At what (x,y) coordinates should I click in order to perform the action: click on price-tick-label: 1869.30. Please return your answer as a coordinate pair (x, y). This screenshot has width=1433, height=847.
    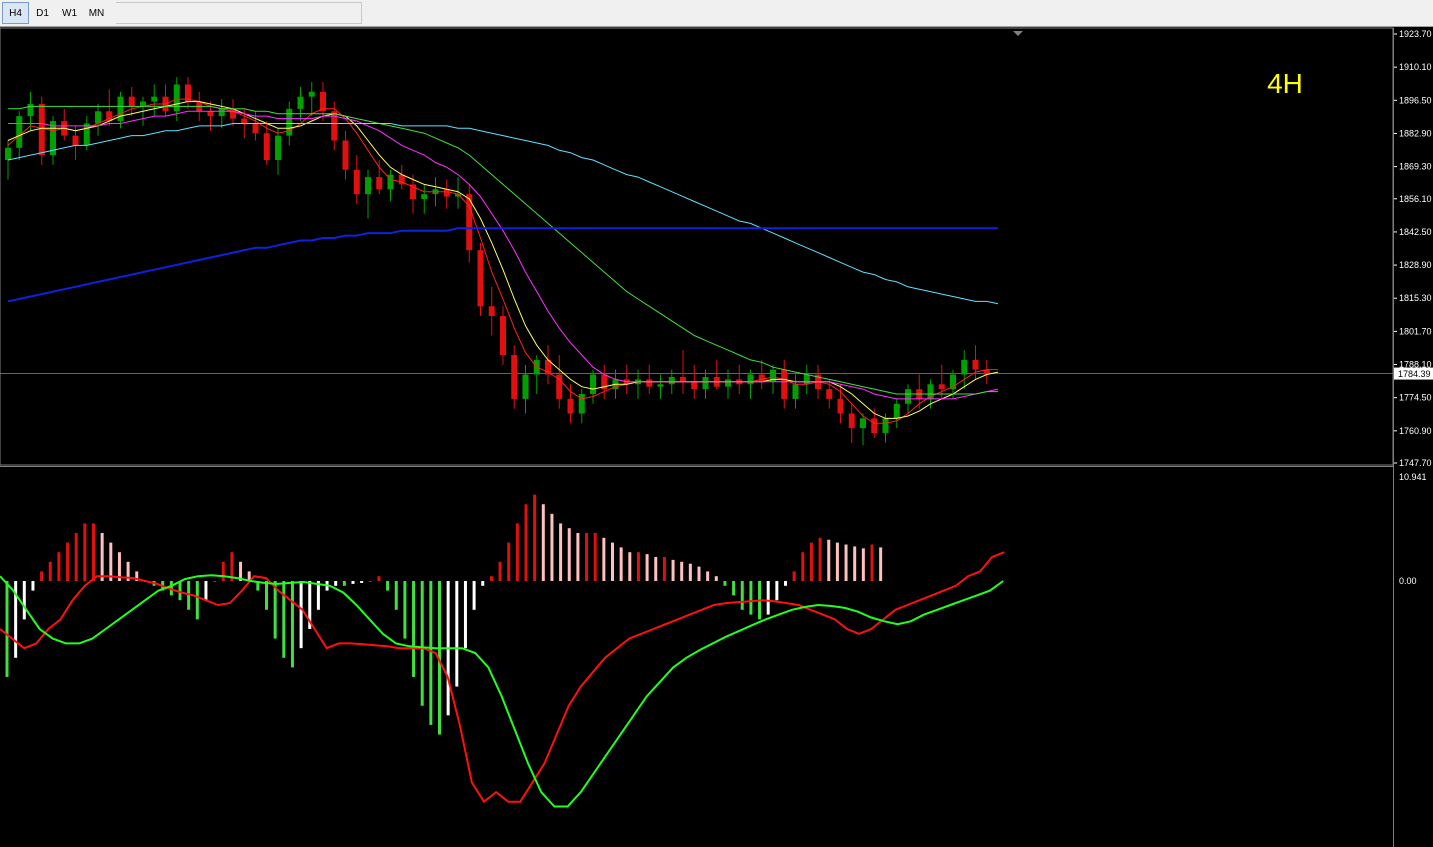
    Looking at the image, I should click on (1415, 167).